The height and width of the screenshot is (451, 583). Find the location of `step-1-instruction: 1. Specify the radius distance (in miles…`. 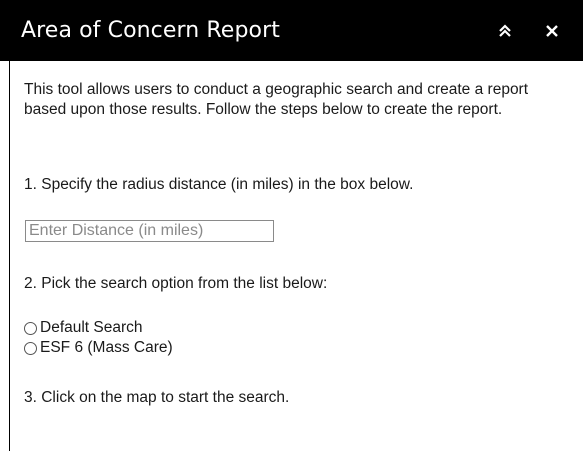

step-1-instruction: 1. Specify the radius distance (in miles… is located at coordinates (219, 184).